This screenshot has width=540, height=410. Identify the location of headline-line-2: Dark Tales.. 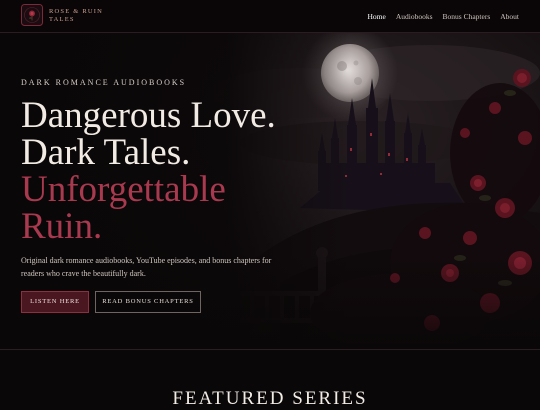
(106, 152).